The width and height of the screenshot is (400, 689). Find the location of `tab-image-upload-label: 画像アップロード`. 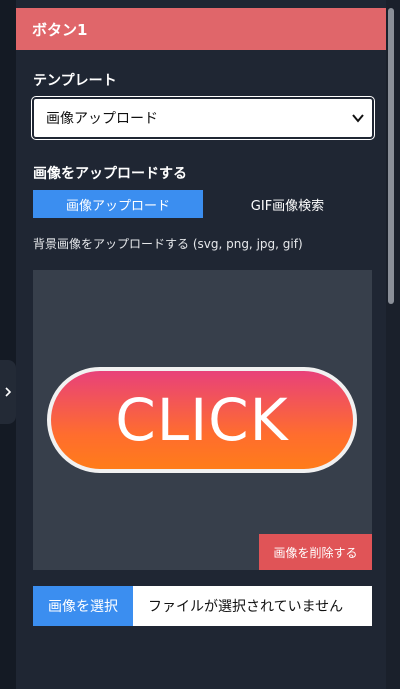

tab-image-upload-label: 画像アップロード is located at coordinates (117, 206).